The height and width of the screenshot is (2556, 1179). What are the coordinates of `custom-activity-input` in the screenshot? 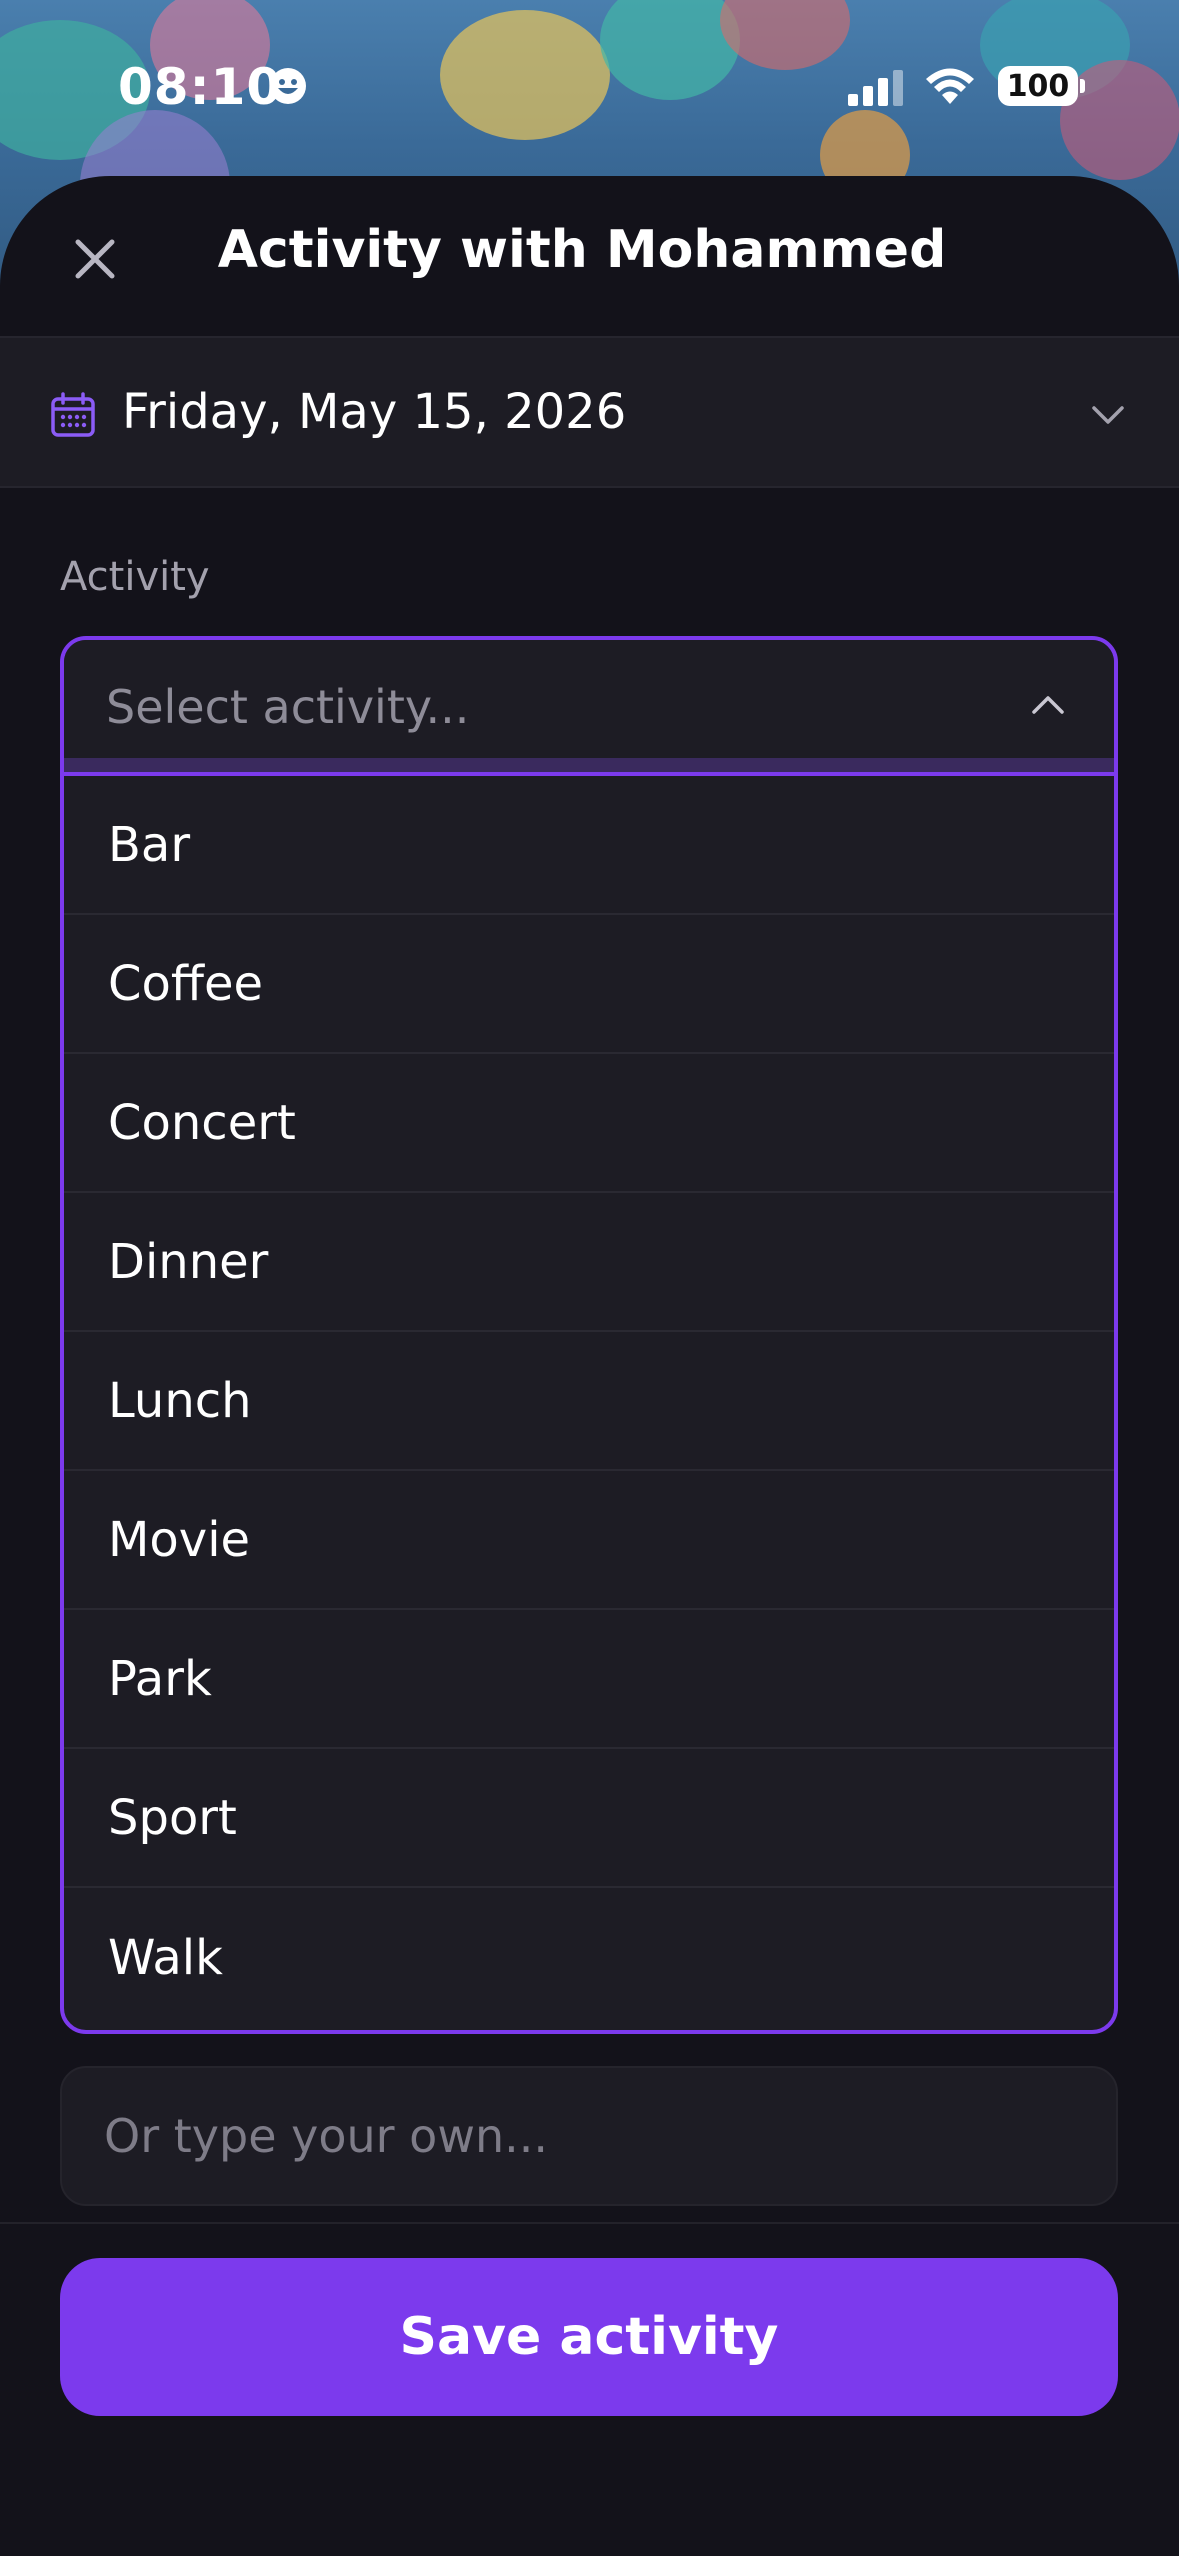 It's located at (589, 2136).